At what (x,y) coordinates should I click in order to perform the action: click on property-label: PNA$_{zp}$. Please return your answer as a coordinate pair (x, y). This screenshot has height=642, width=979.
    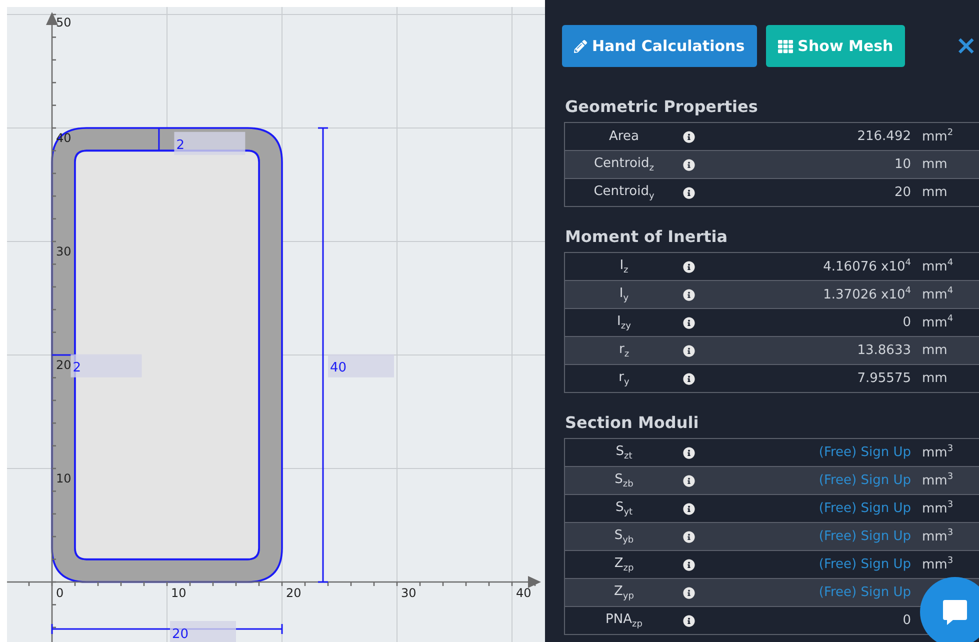
    Looking at the image, I should click on (624, 621).